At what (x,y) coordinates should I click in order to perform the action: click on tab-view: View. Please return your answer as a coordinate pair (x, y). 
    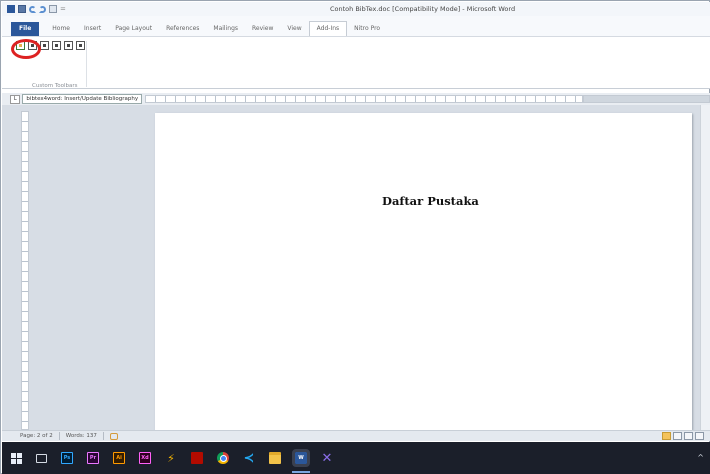
    Looking at the image, I should click on (294, 30).